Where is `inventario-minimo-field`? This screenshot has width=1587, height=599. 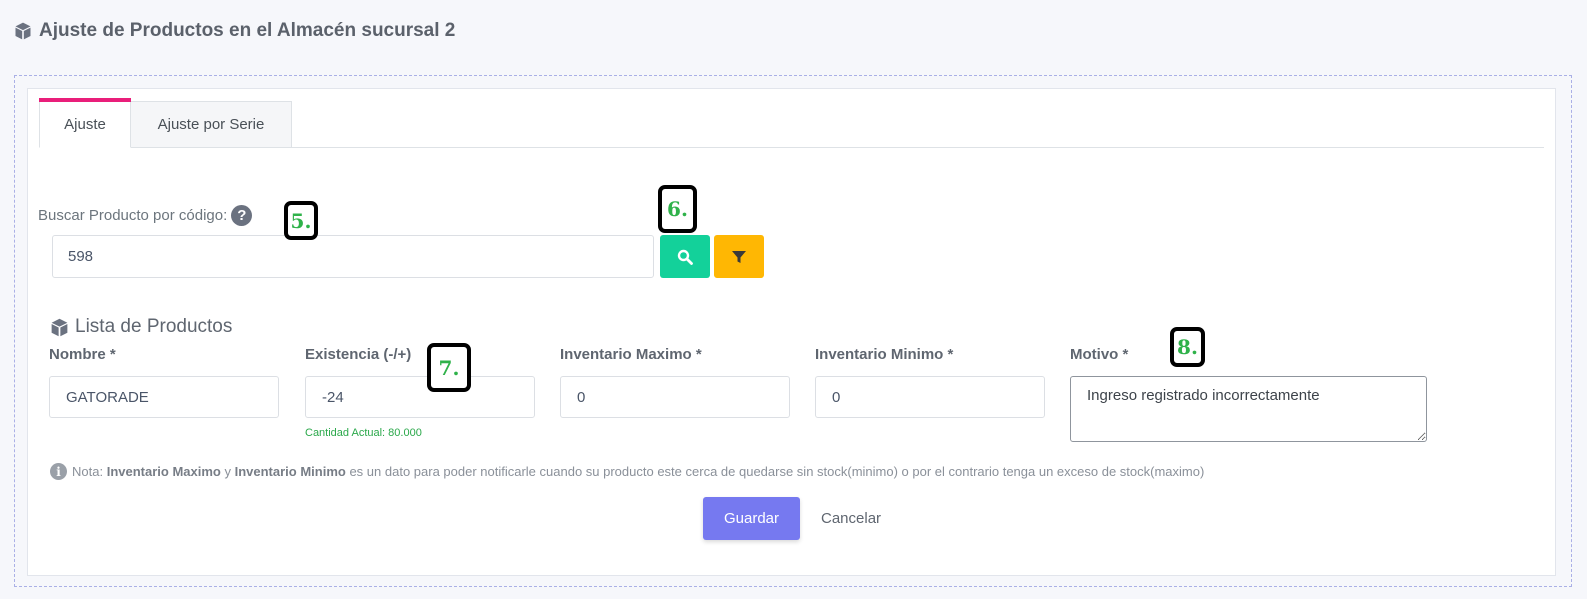
inventario-minimo-field is located at coordinates (930, 397).